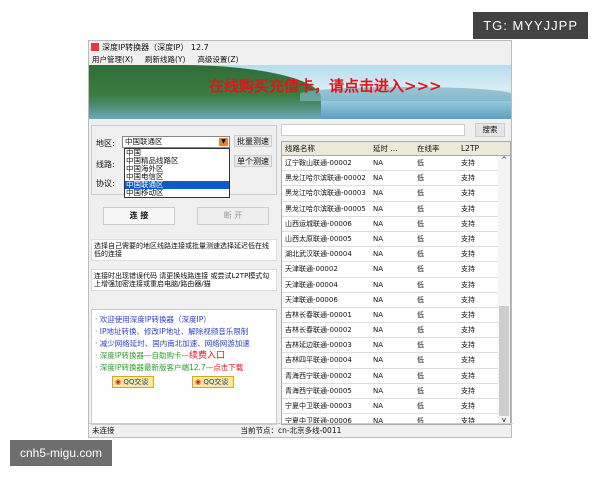 The image size is (600, 480). I want to click on connect-button: 连 接, so click(139, 216).